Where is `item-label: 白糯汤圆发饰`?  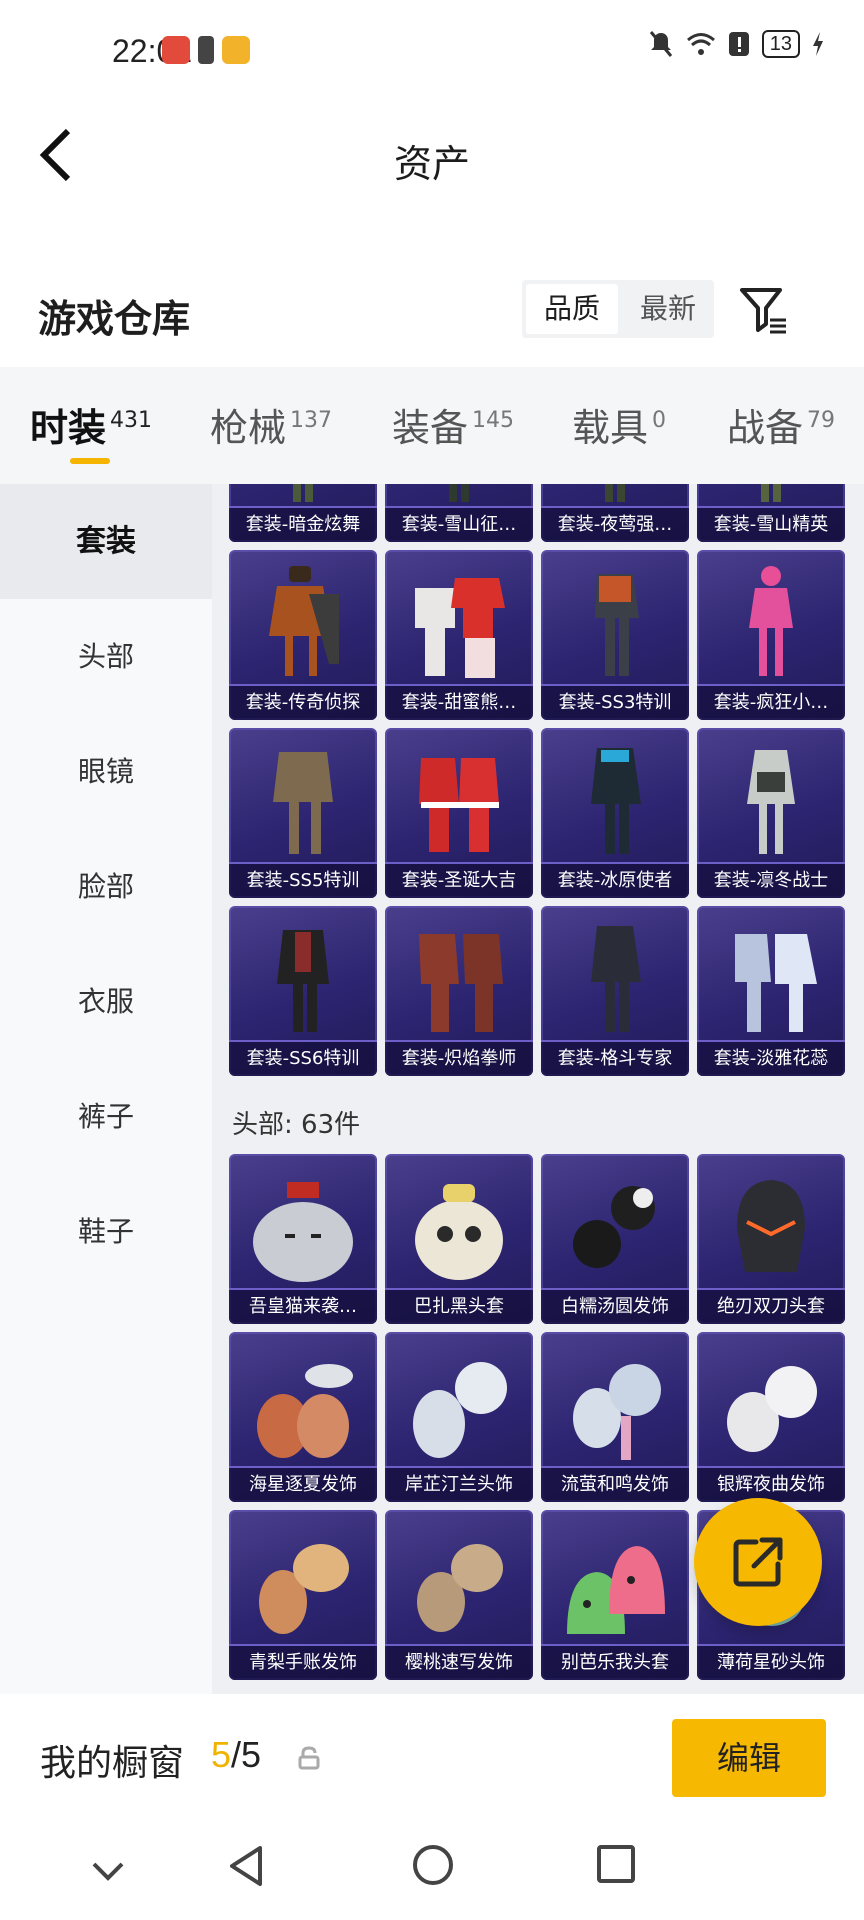
item-label: 白糯汤圆发饰 is located at coordinates (615, 1306).